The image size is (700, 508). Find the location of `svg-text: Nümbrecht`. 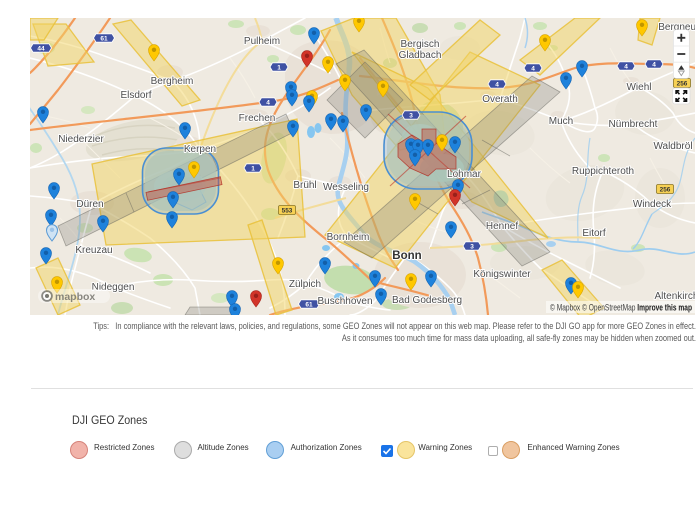

svg-text: Nümbrecht is located at coordinates (633, 124).